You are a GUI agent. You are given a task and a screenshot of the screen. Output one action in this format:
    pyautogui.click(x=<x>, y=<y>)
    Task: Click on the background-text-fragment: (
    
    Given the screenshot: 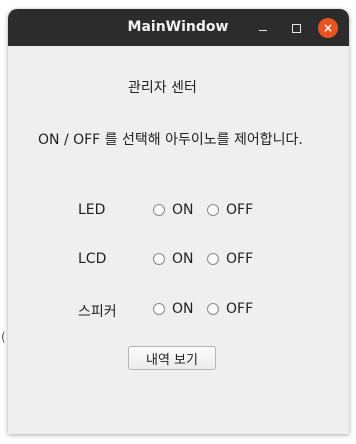 What is the action you would take?
    pyautogui.click(x=3, y=337)
    